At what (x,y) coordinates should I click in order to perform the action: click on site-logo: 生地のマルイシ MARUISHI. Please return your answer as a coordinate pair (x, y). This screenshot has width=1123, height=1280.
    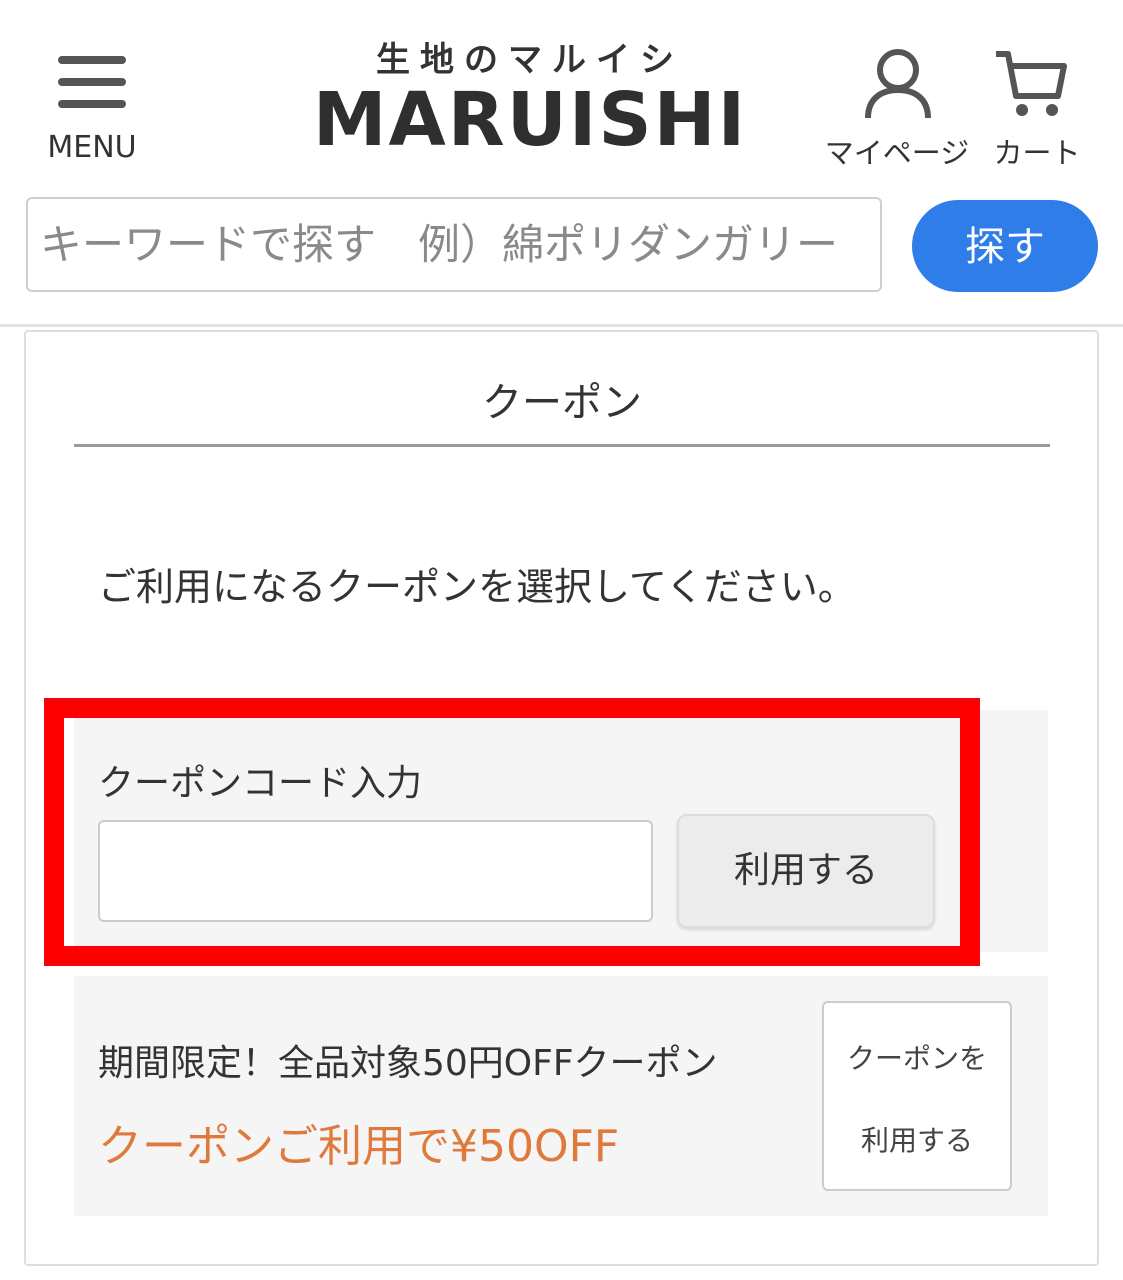
    Looking at the image, I should click on (530, 95).